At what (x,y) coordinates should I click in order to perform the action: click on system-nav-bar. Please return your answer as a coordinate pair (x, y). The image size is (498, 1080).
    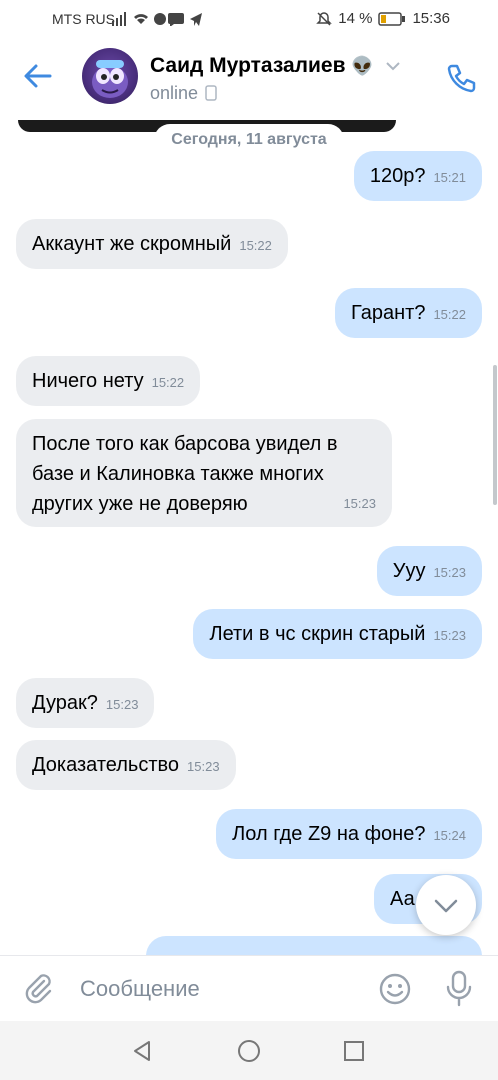
    Looking at the image, I should click on (249, 1050).